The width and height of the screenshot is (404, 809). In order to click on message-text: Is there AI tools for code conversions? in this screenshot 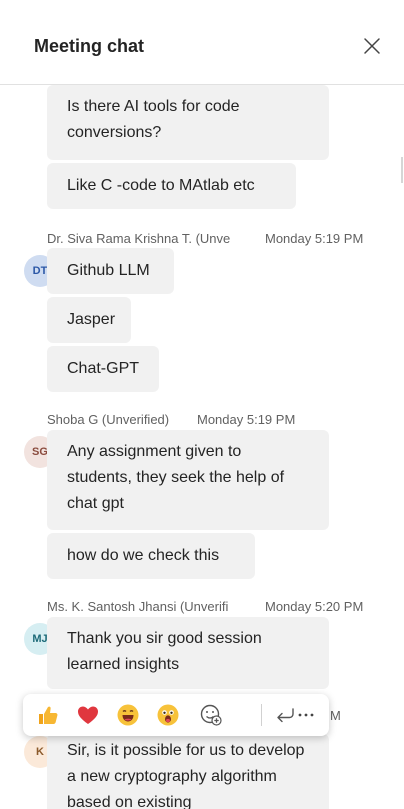, I will do `click(153, 119)`.